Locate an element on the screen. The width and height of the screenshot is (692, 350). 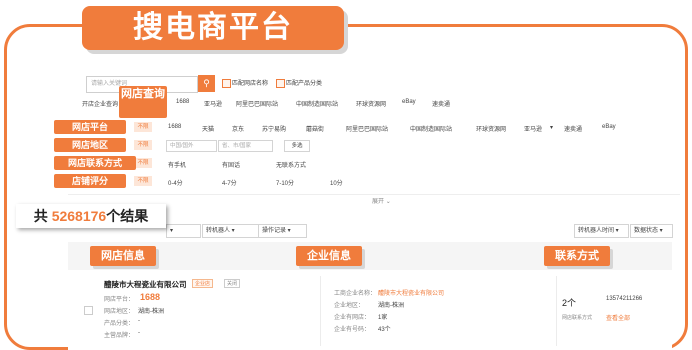
category-field-value: - is located at coordinates (139, 321).